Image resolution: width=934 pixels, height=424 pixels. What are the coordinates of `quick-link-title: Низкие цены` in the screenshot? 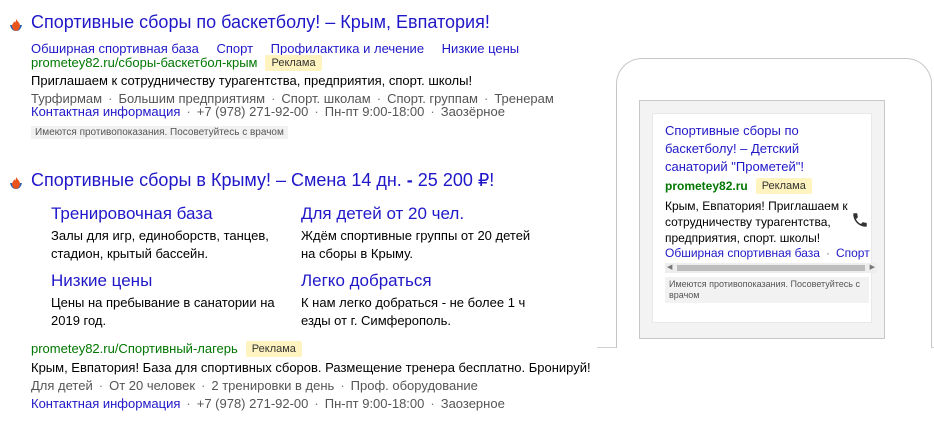 It's located at (166, 281).